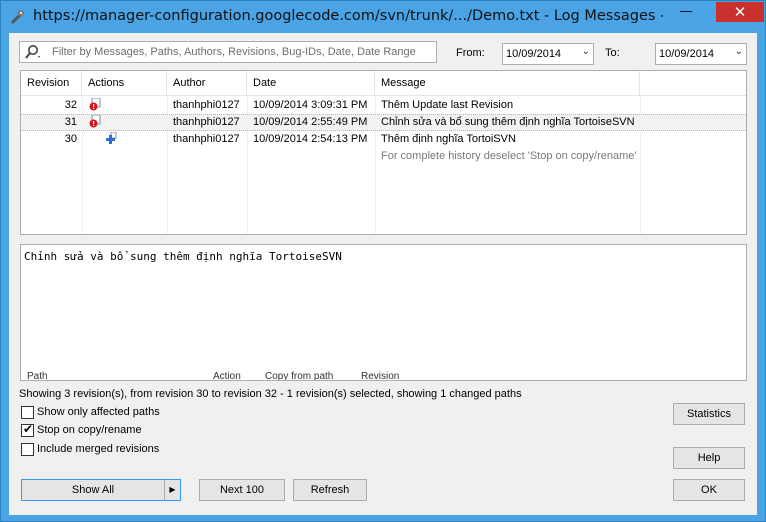 The width and height of the screenshot is (766, 522). I want to click on show-all-label: Show All, so click(93, 490).